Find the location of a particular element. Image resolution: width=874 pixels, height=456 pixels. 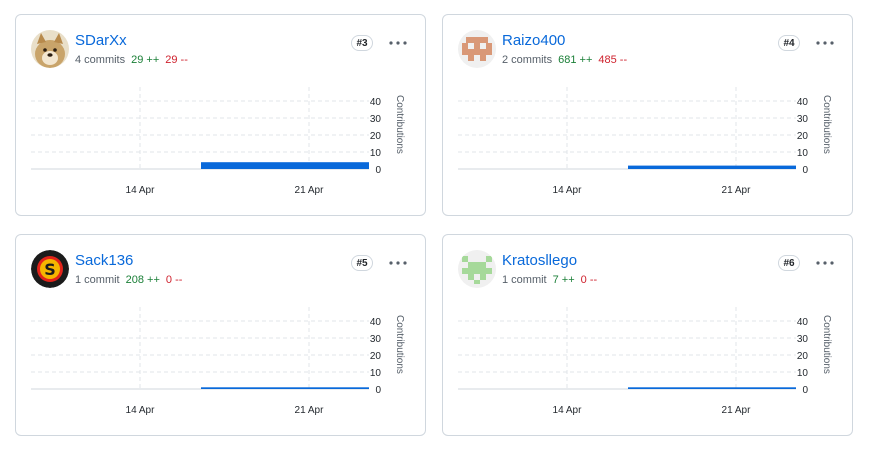

contributor-stats: 1 commit 7 ++ 0 -- is located at coordinates (549, 280).